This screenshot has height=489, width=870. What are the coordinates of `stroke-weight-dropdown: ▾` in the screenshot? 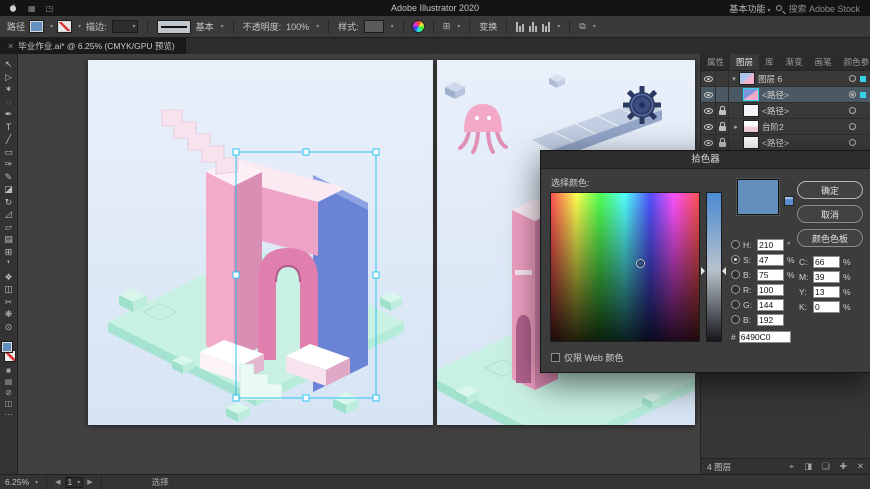 It's located at (124, 26).